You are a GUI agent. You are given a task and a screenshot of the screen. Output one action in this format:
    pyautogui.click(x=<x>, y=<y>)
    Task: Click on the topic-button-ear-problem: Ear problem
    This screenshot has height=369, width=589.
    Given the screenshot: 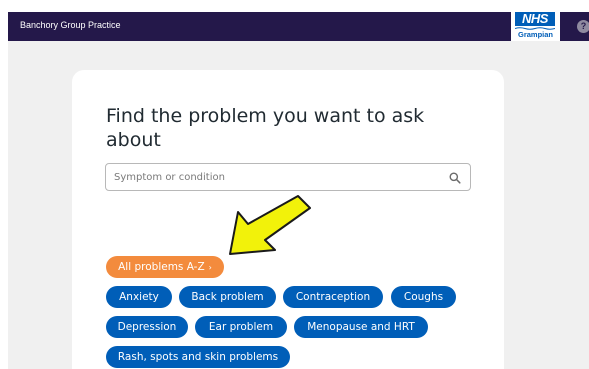 What is the action you would take?
    pyautogui.click(x=241, y=327)
    